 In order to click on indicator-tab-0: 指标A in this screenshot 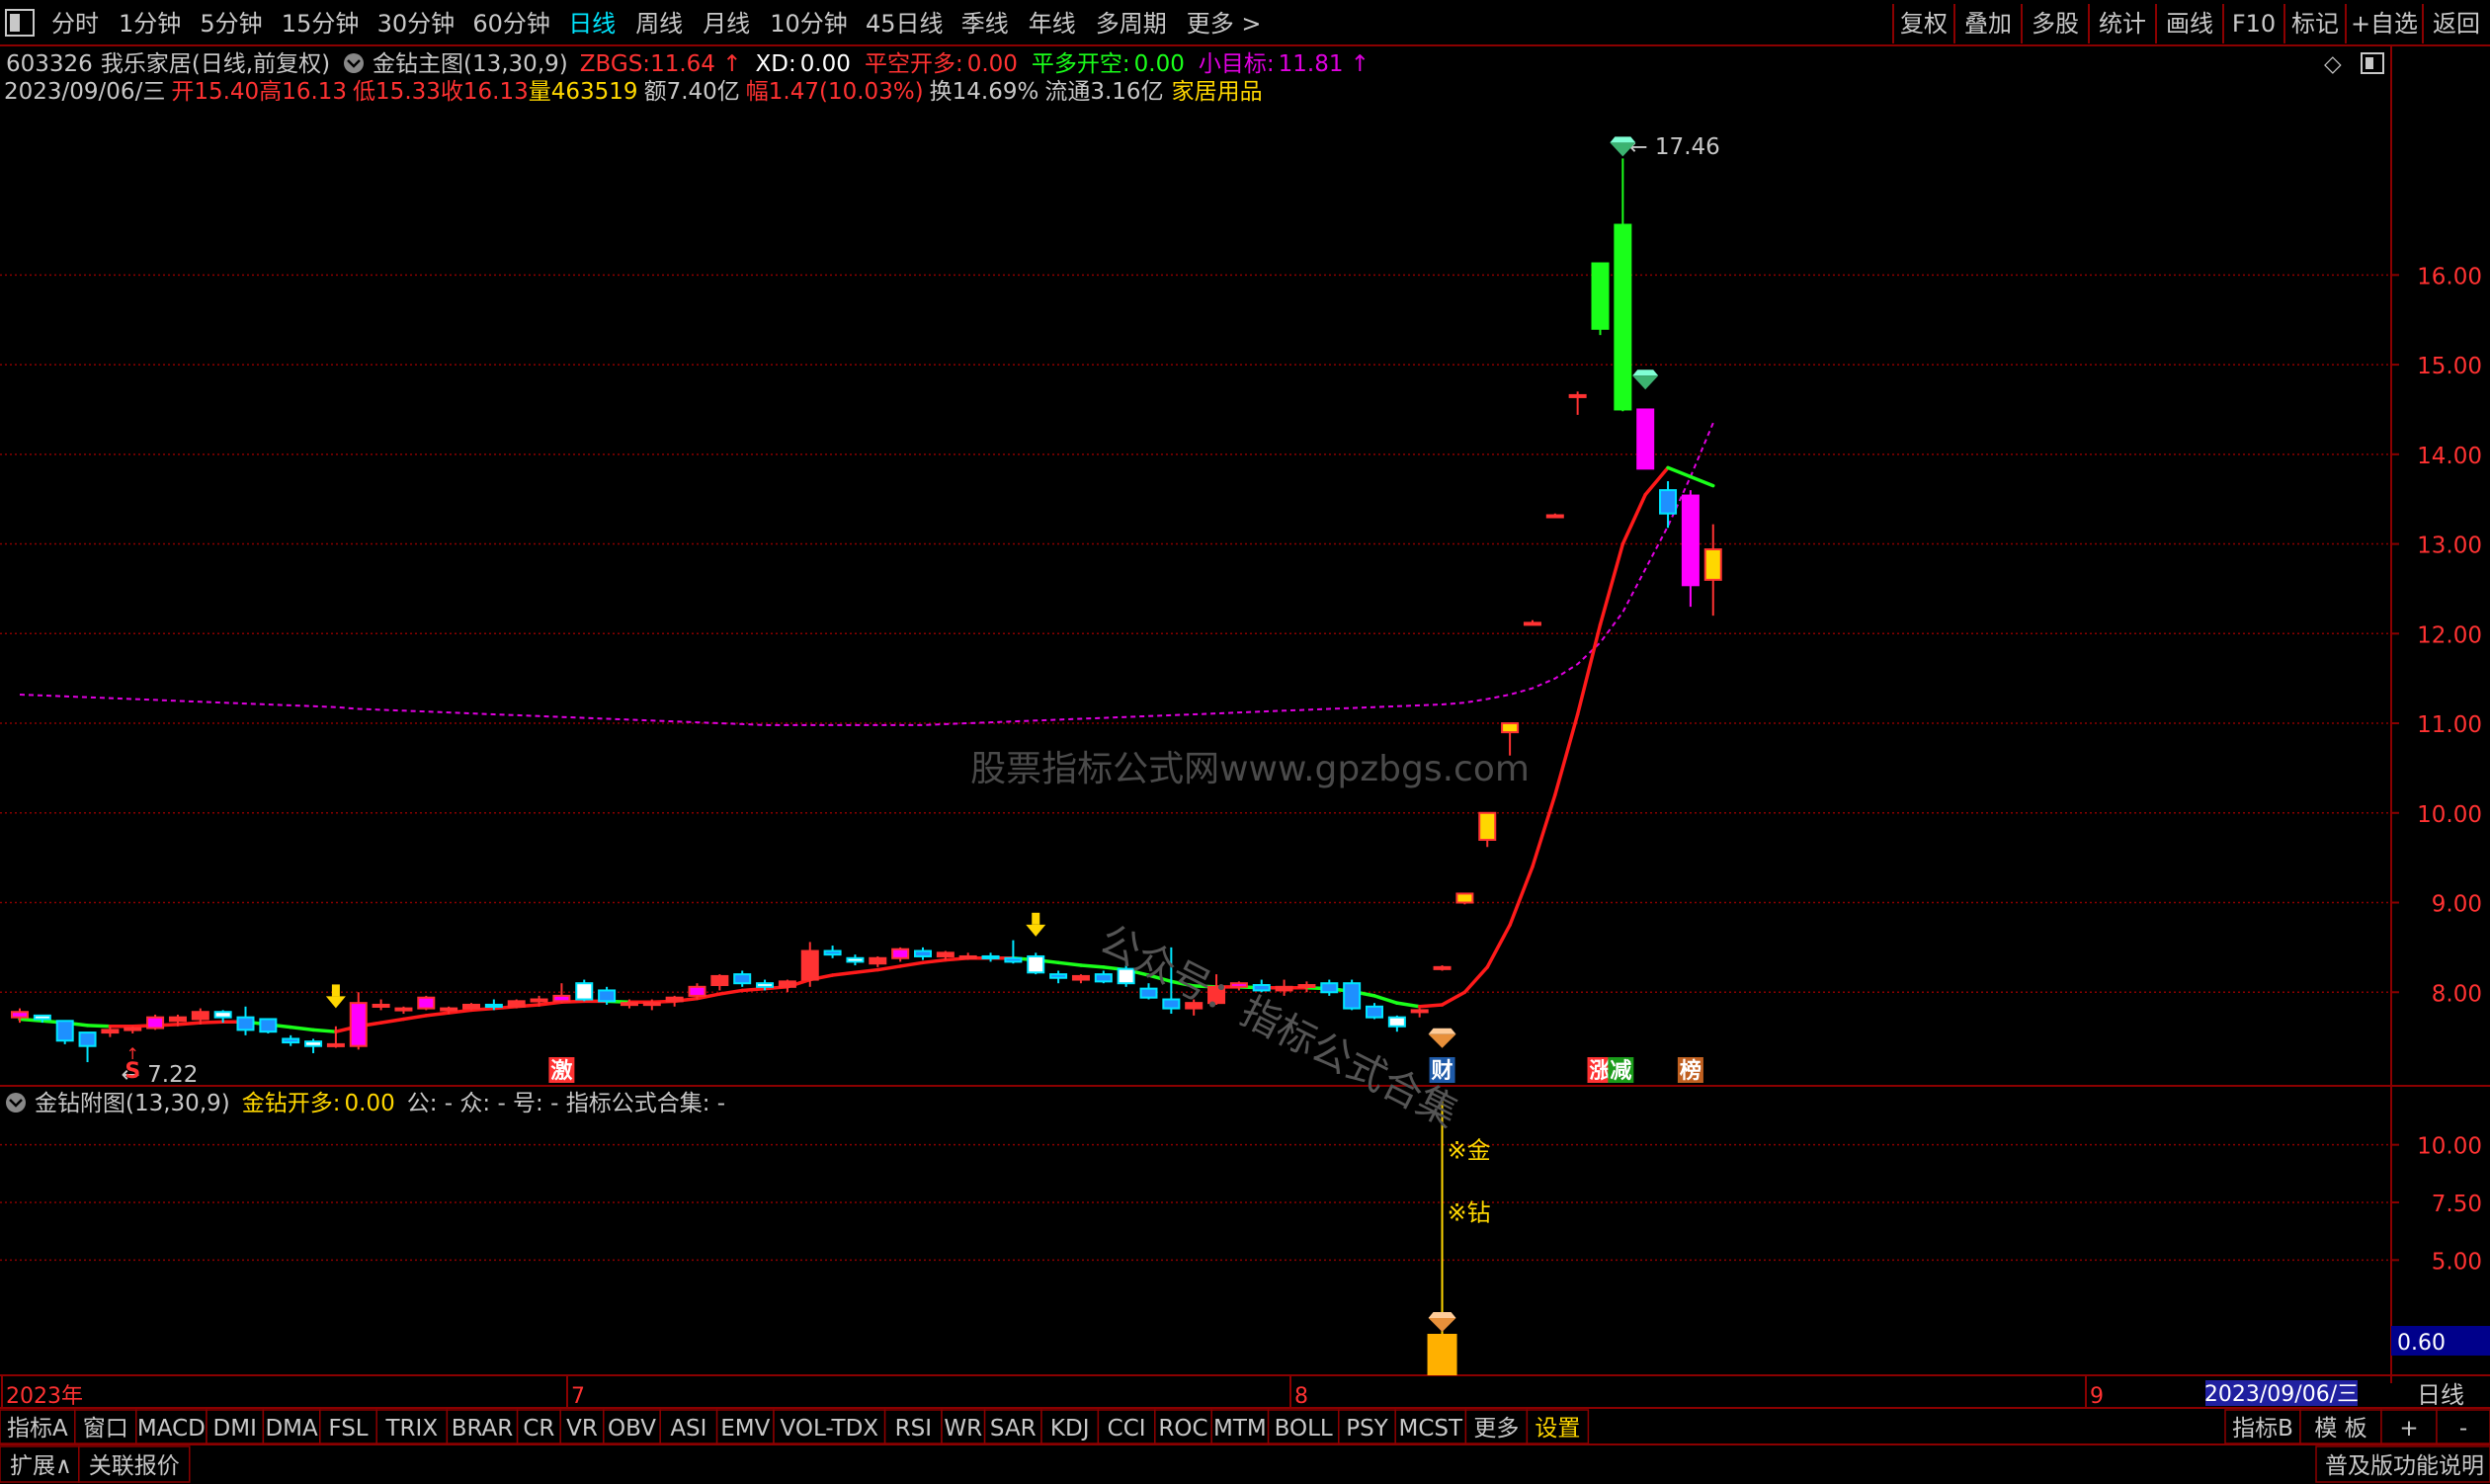, I will do `click(37, 1429)`.